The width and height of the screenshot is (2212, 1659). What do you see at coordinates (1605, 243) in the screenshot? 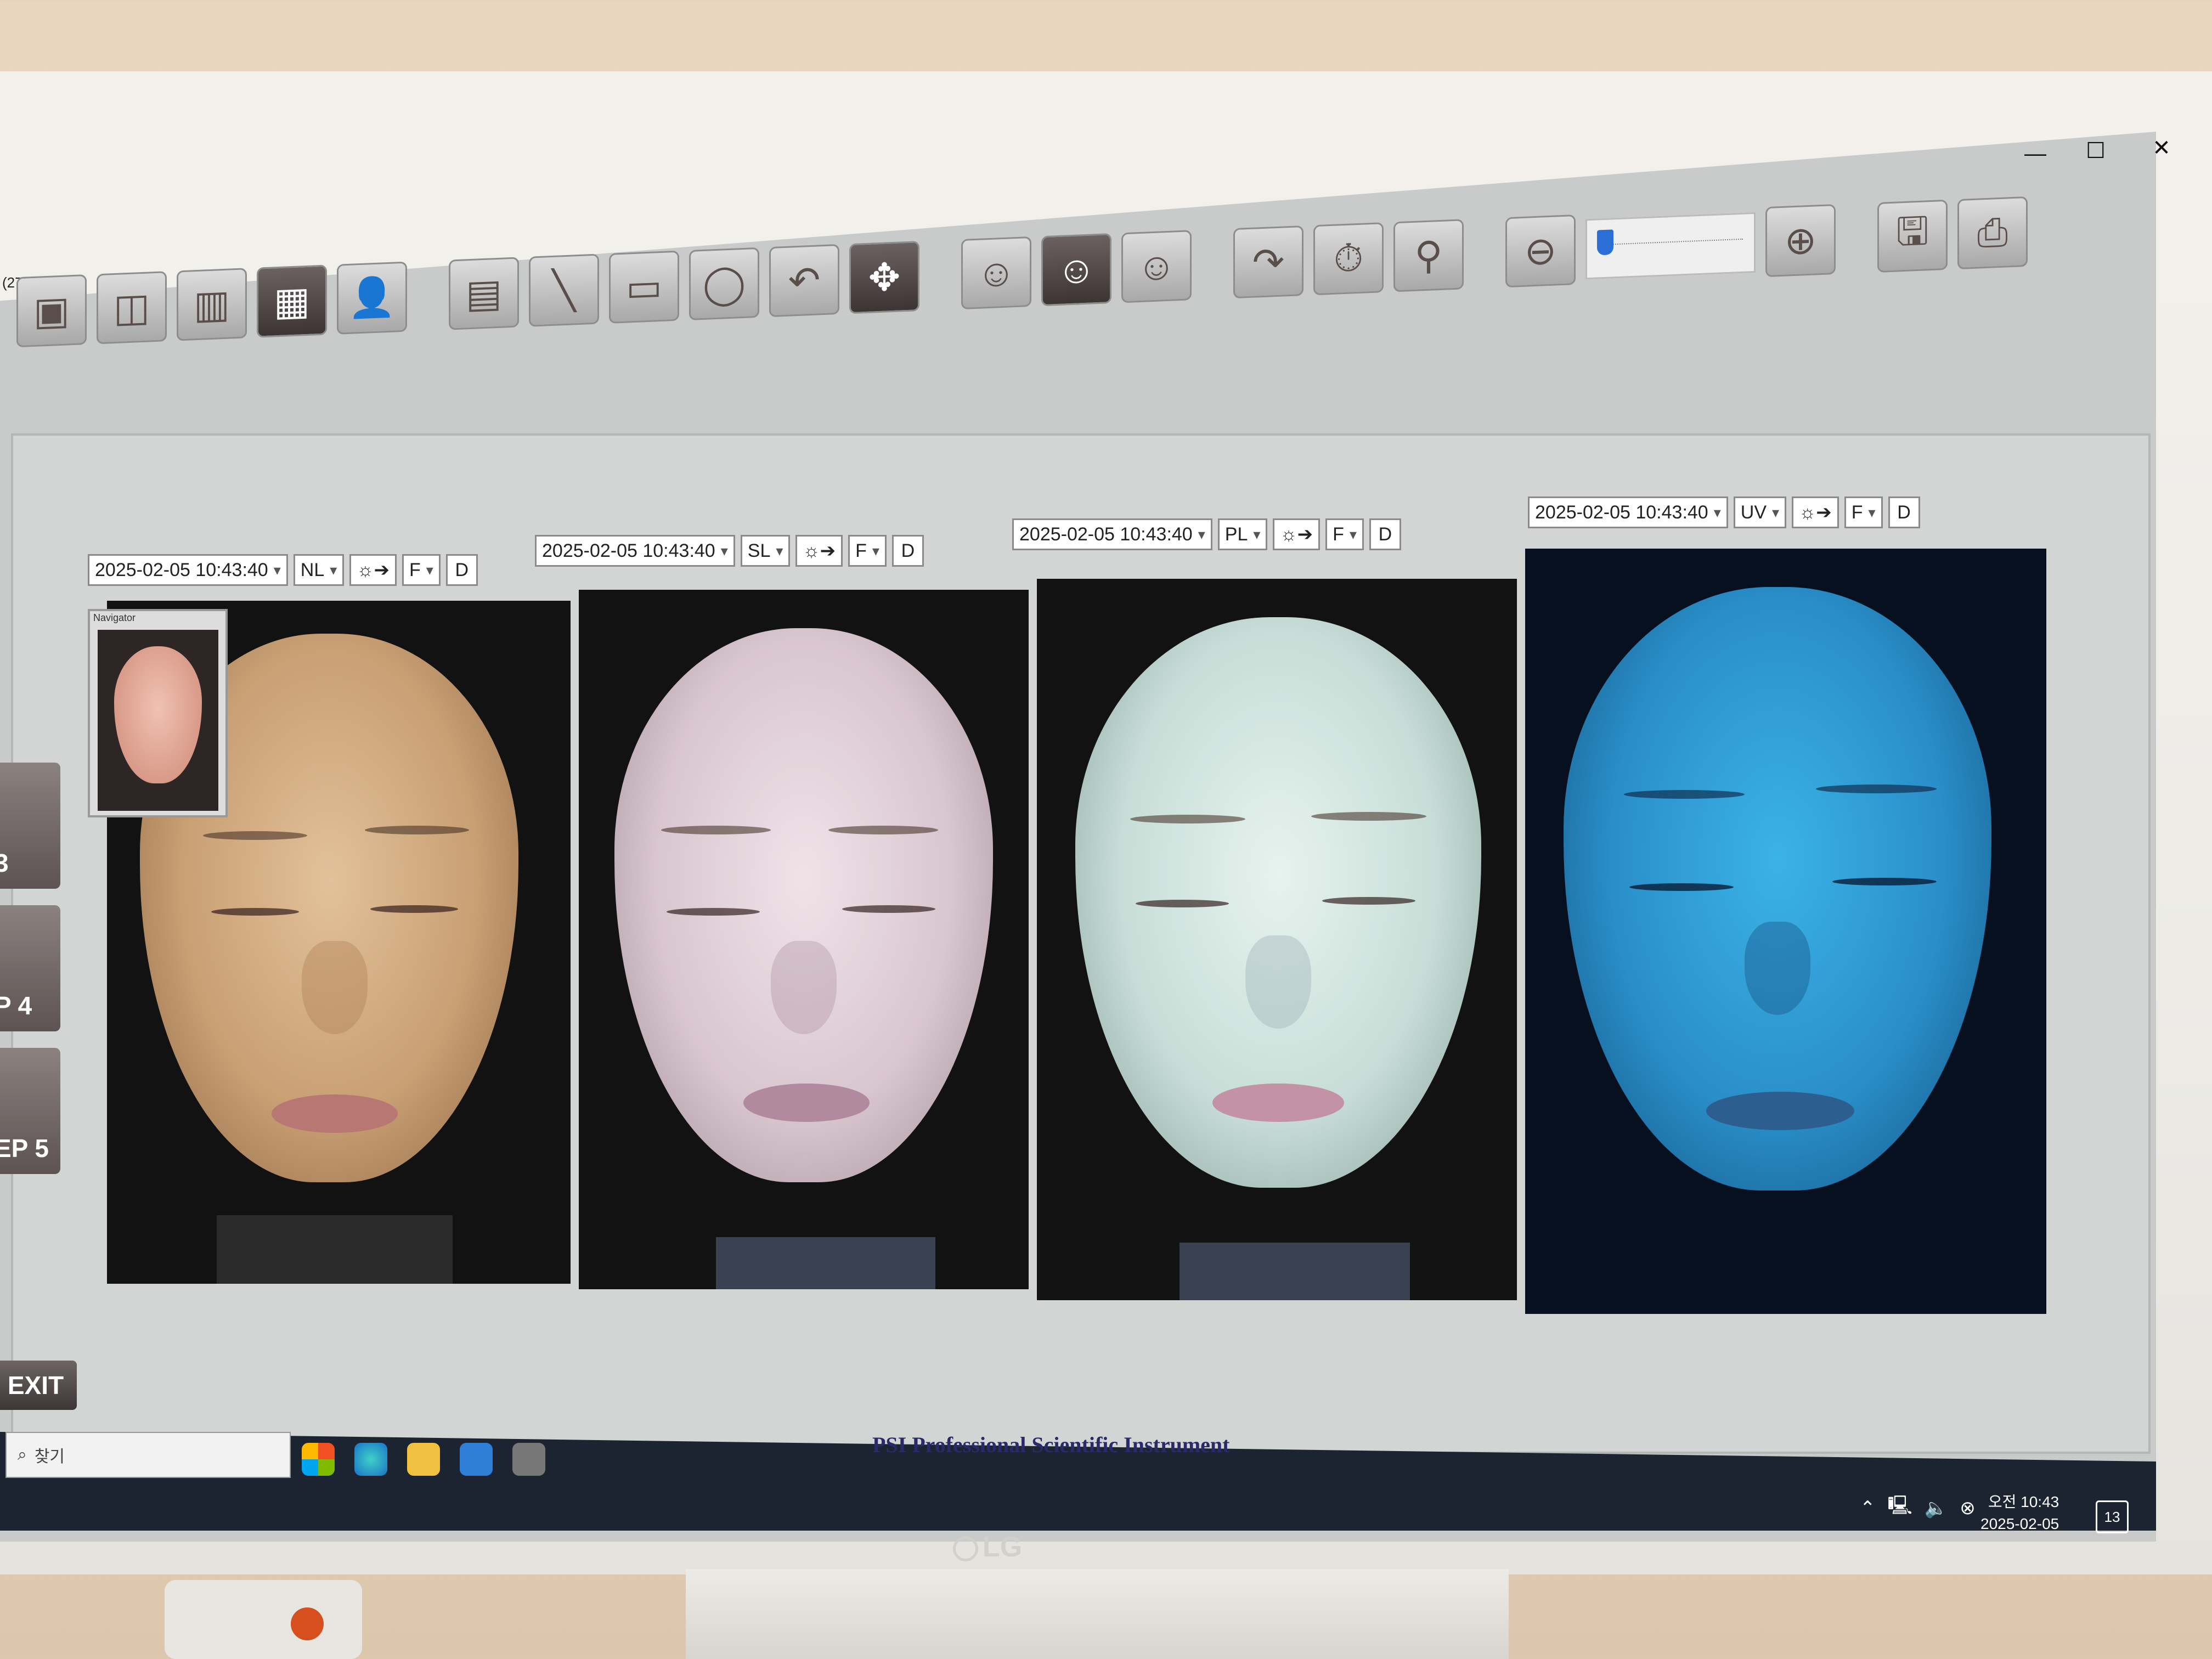
I see `zoom-slider-thumb` at bounding box center [1605, 243].